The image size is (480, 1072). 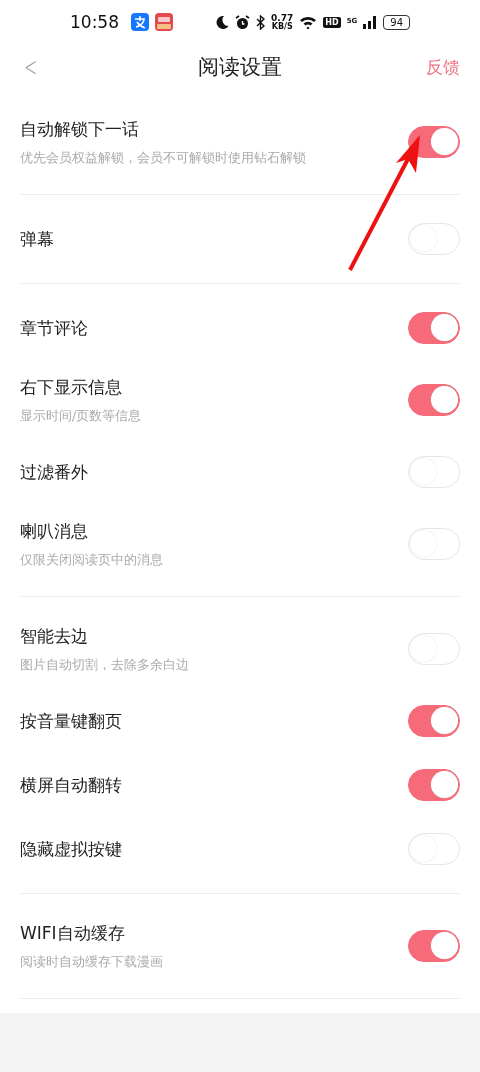 What do you see at coordinates (71, 721) in the screenshot?
I see `setting-title: 按音量键翻页` at bounding box center [71, 721].